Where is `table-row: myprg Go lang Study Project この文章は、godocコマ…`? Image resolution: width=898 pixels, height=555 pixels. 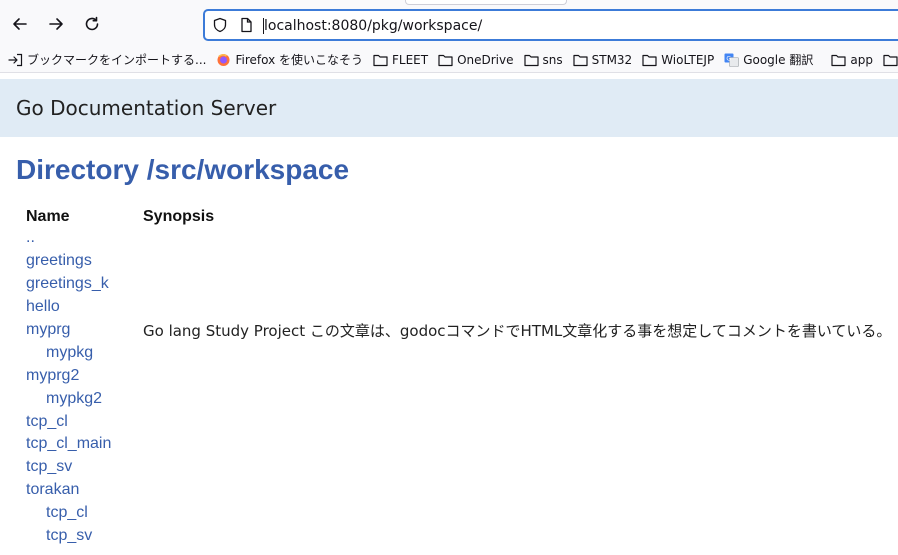 table-row: myprg Go lang Study Project この文章は、godocコマ… is located at coordinates (458, 330).